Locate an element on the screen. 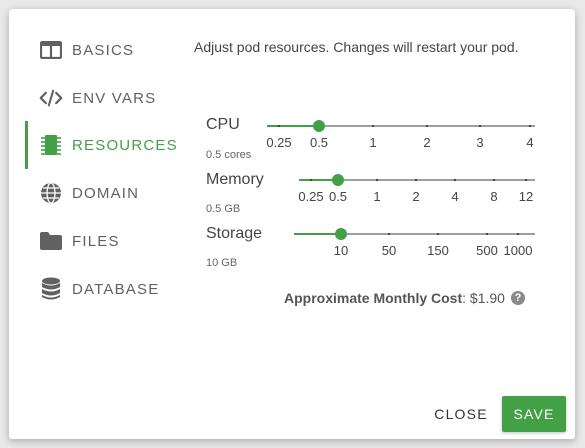 The height and width of the screenshot is (448, 585). sidebar-item-label: DOMAIN is located at coordinates (106, 193).